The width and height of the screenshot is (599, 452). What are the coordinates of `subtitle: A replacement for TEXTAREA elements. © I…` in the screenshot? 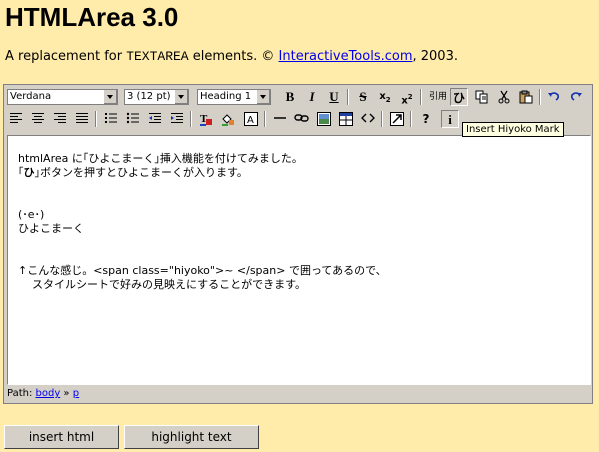 It's located at (231, 57).